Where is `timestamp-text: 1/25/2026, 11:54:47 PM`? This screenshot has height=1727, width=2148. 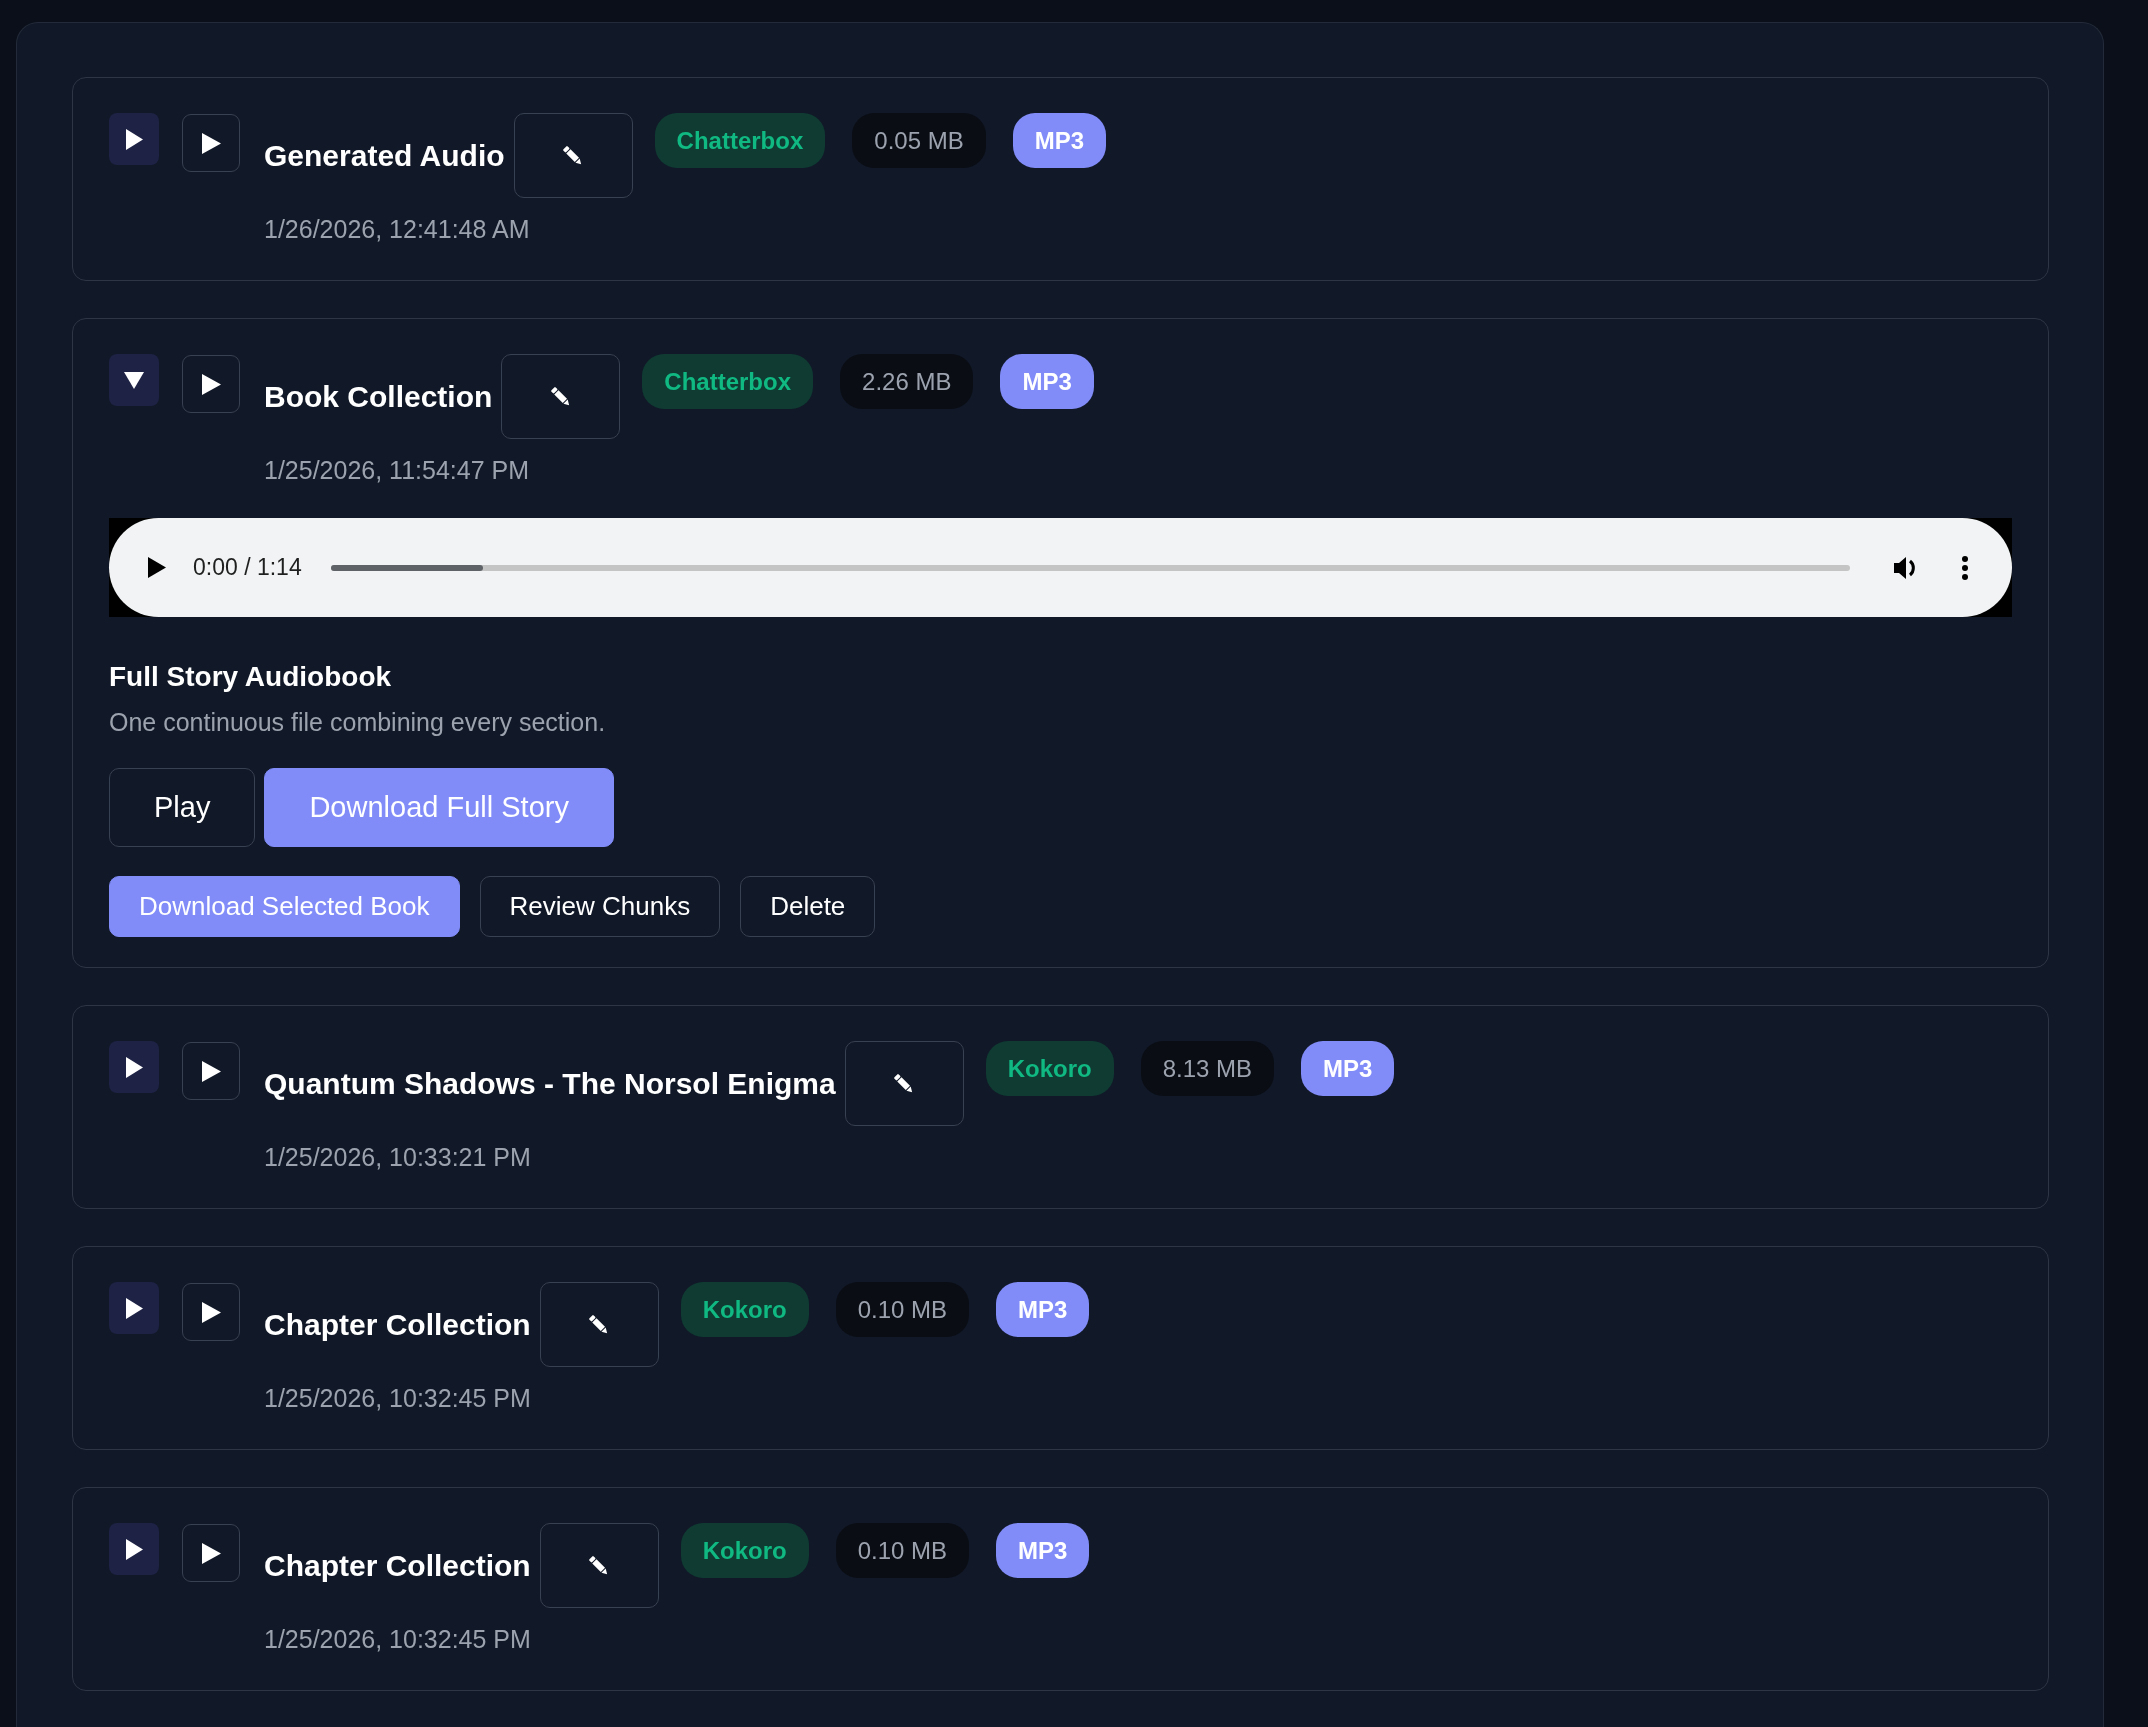
timestamp-text: 1/25/2026, 11:54:47 PM is located at coordinates (397, 470).